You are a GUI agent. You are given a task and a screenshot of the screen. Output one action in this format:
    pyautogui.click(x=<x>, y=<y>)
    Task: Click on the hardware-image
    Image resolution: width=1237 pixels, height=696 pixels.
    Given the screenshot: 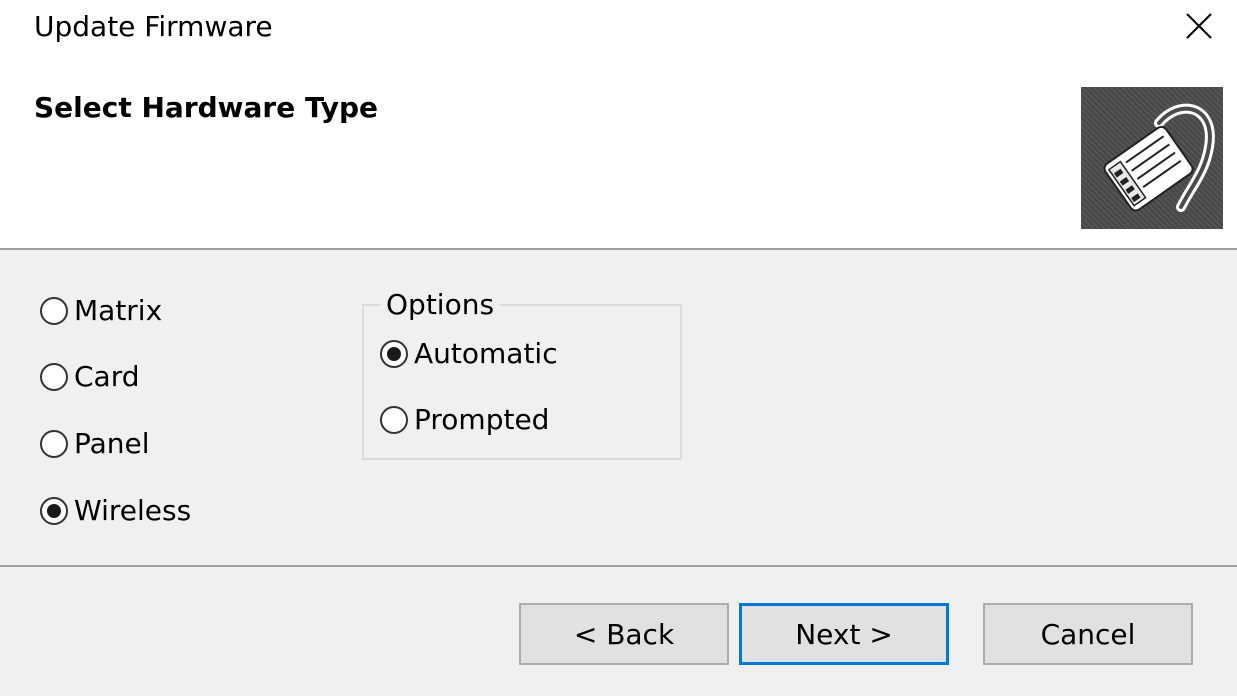 What is the action you would take?
    pyautogui.click(x=1152, y=158)
    